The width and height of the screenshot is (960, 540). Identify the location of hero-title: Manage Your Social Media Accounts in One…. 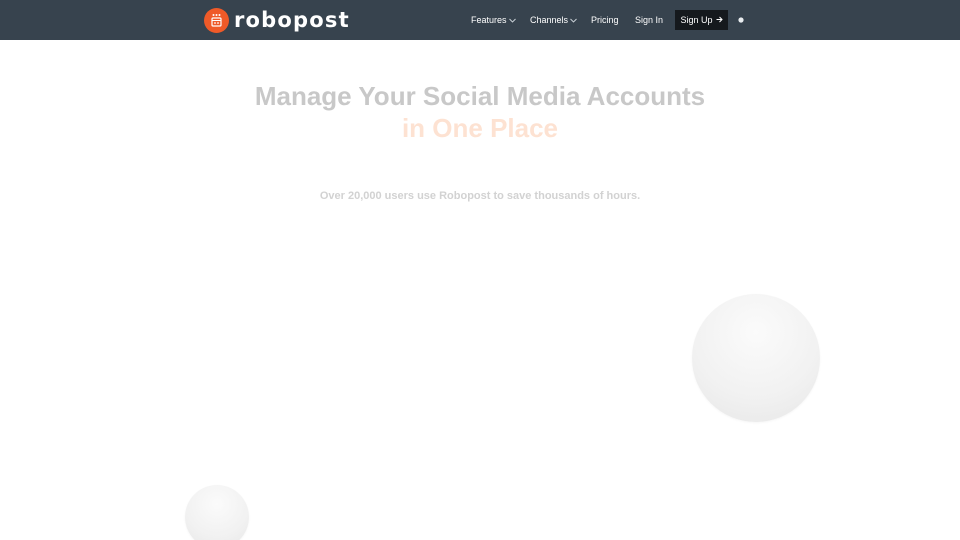
(480, 112).